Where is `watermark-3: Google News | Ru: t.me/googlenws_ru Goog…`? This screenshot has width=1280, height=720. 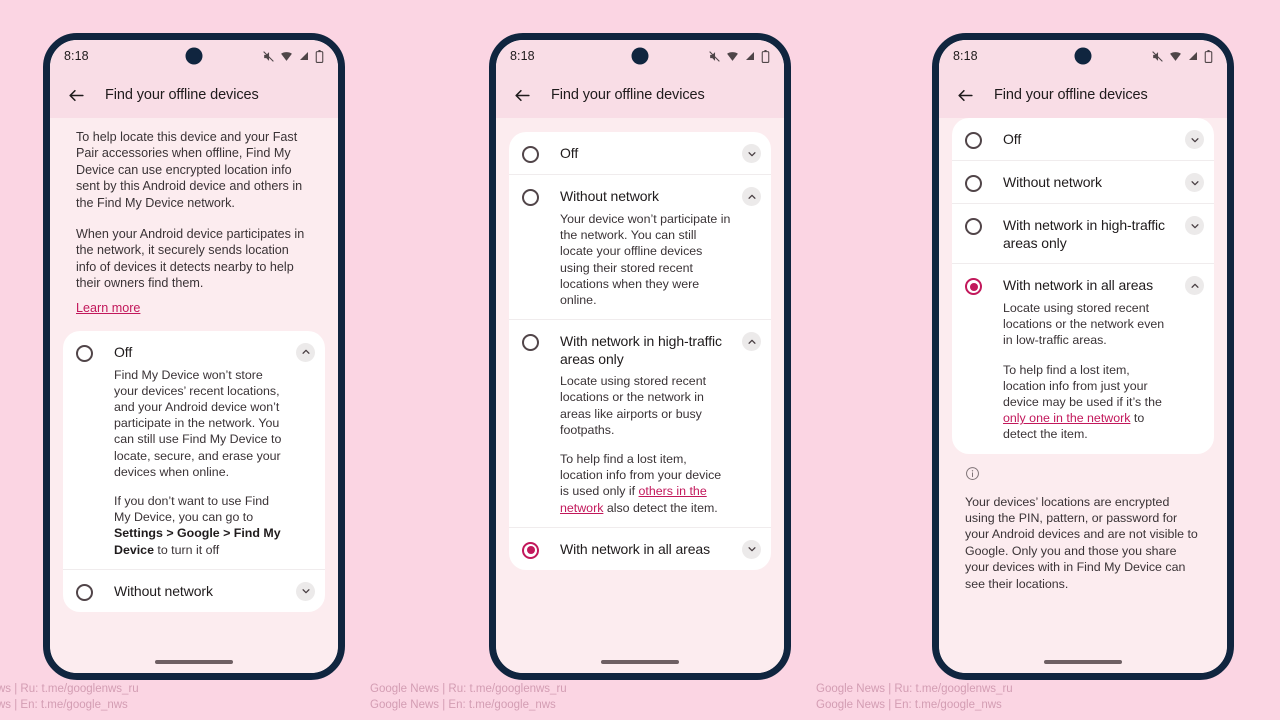 watermark-3: Google News | Ru: t.me/googlenws_ru Goog… is located at coordinates (914, 697).